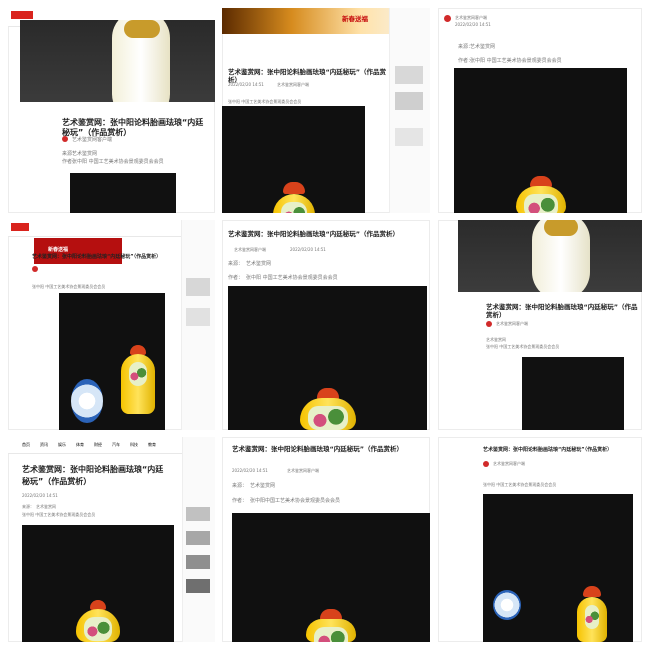 Image resolution: width=650 pixels, height=650 pixels. I want to click on nav-item-1: 首页, so click(26, 445).